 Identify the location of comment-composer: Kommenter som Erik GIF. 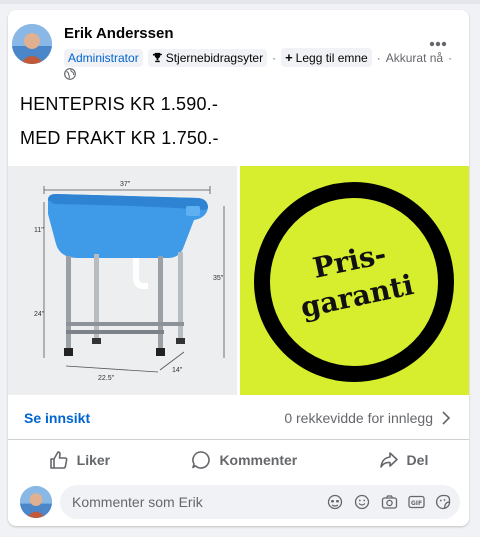
(238, 502).